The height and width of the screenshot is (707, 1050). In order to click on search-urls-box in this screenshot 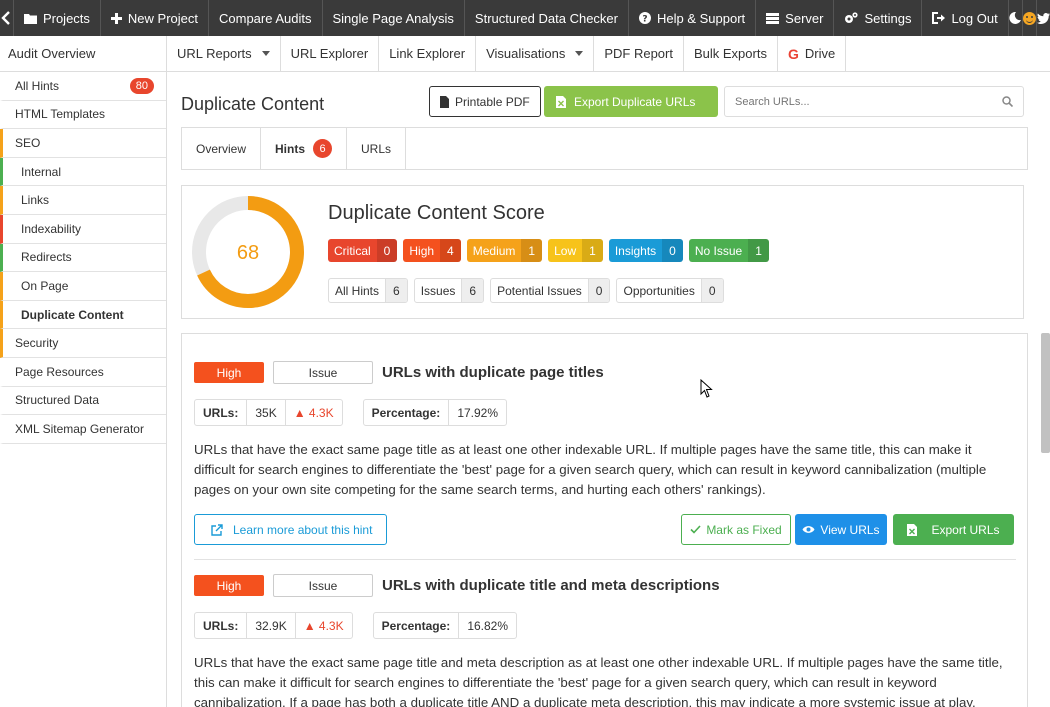, I will do `click(874, 101)`.